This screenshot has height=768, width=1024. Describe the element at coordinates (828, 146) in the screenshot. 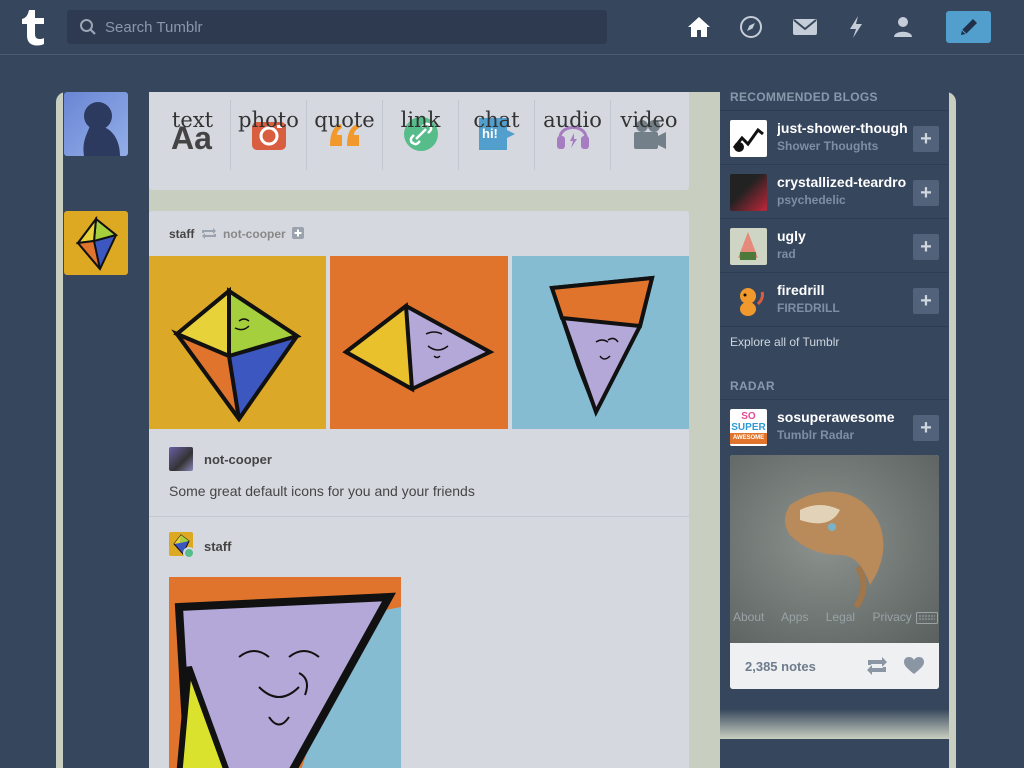

I see `blog-title: Shower Thoughts` at that location.